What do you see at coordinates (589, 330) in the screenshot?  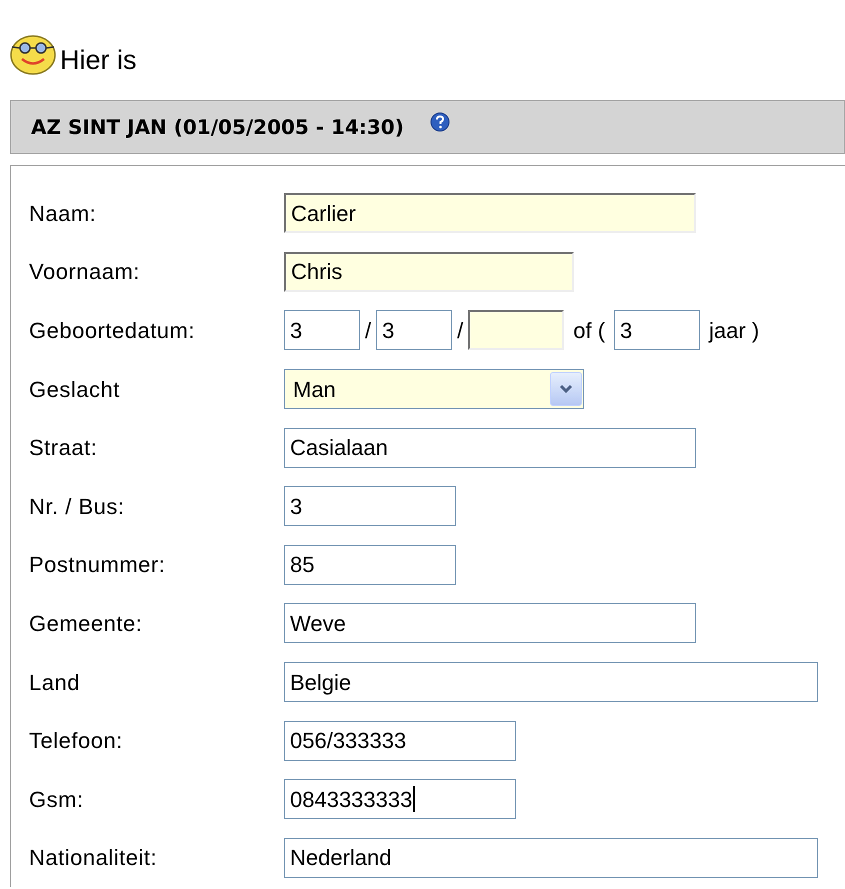 I see `or-label: of (` at bounding box center [589, 330].